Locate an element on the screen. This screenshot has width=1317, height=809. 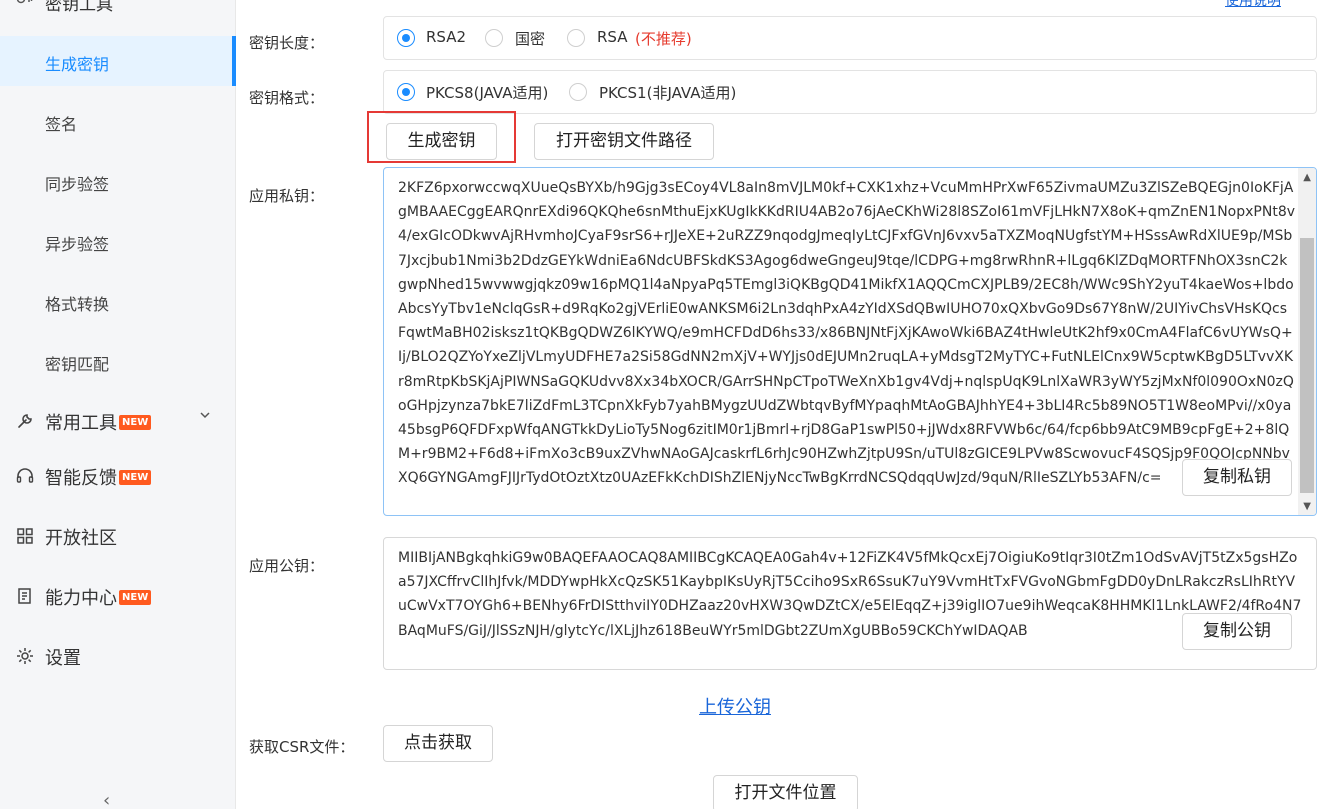
radio-label: RSA is located at coordinates (612, 37).